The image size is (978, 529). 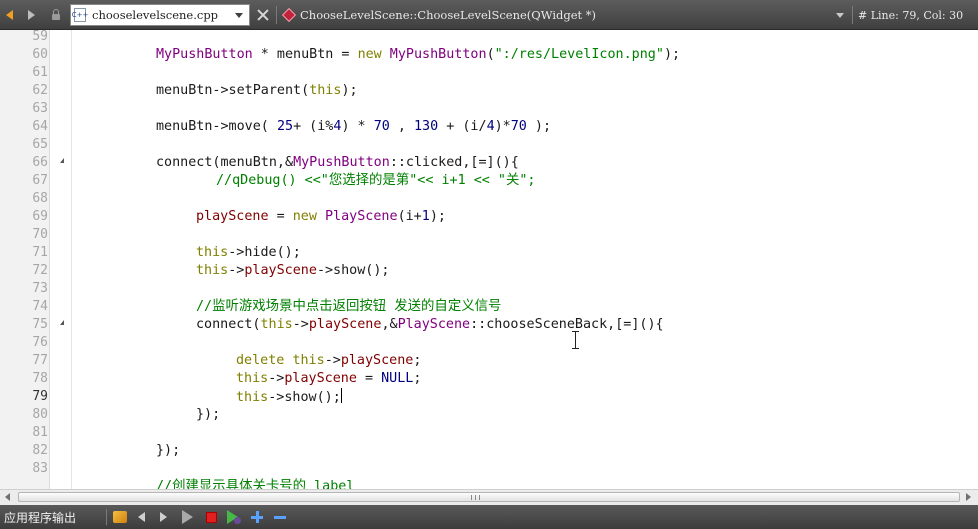 I want to click on close-icon, so click(x=263, y=15).